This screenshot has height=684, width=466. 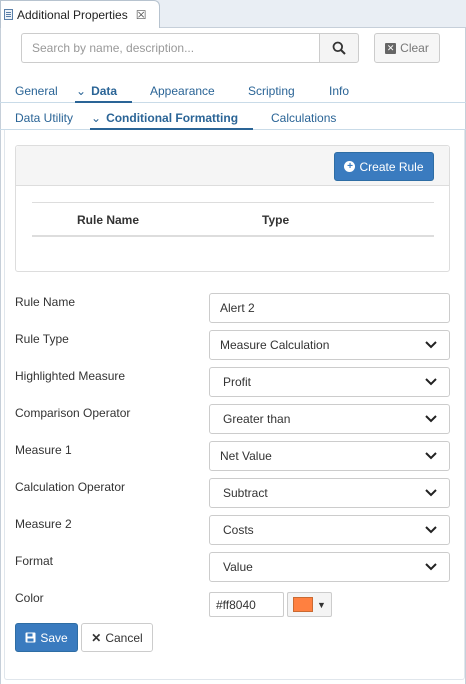 What do you see at coordinates (245, 493) in the screenshot?
I see `calculation-operator-value: Subtract` at bounding box center [245, 493].